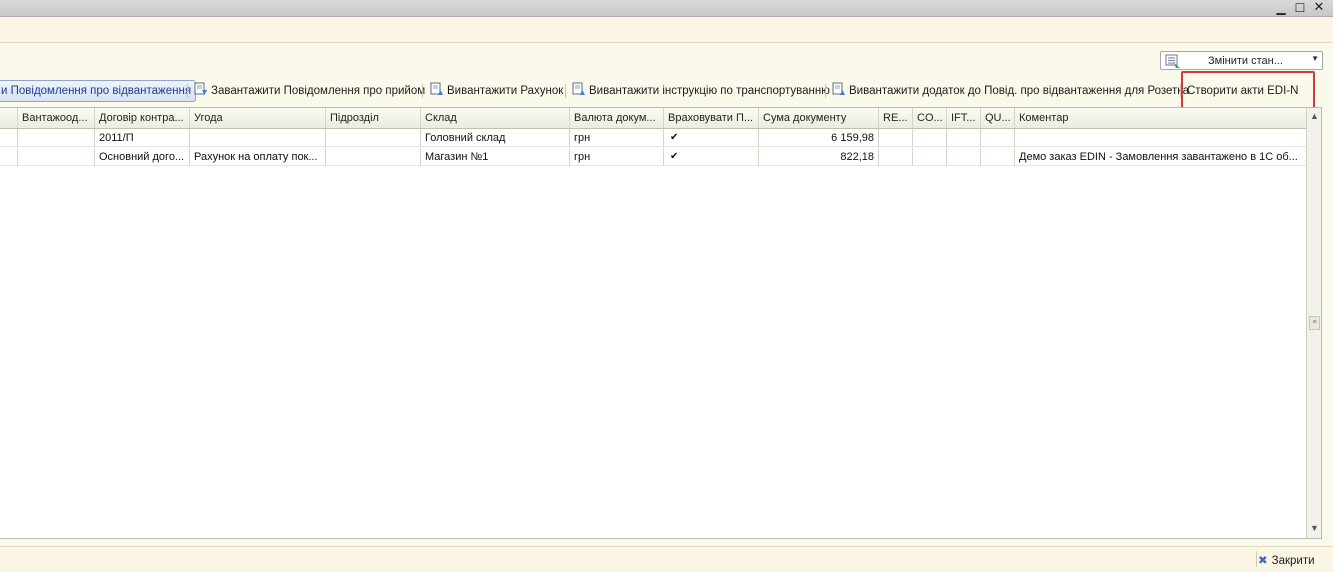  I want to click on upload-invoice-button: Вивантажити Рахунок, so click(496, 91).